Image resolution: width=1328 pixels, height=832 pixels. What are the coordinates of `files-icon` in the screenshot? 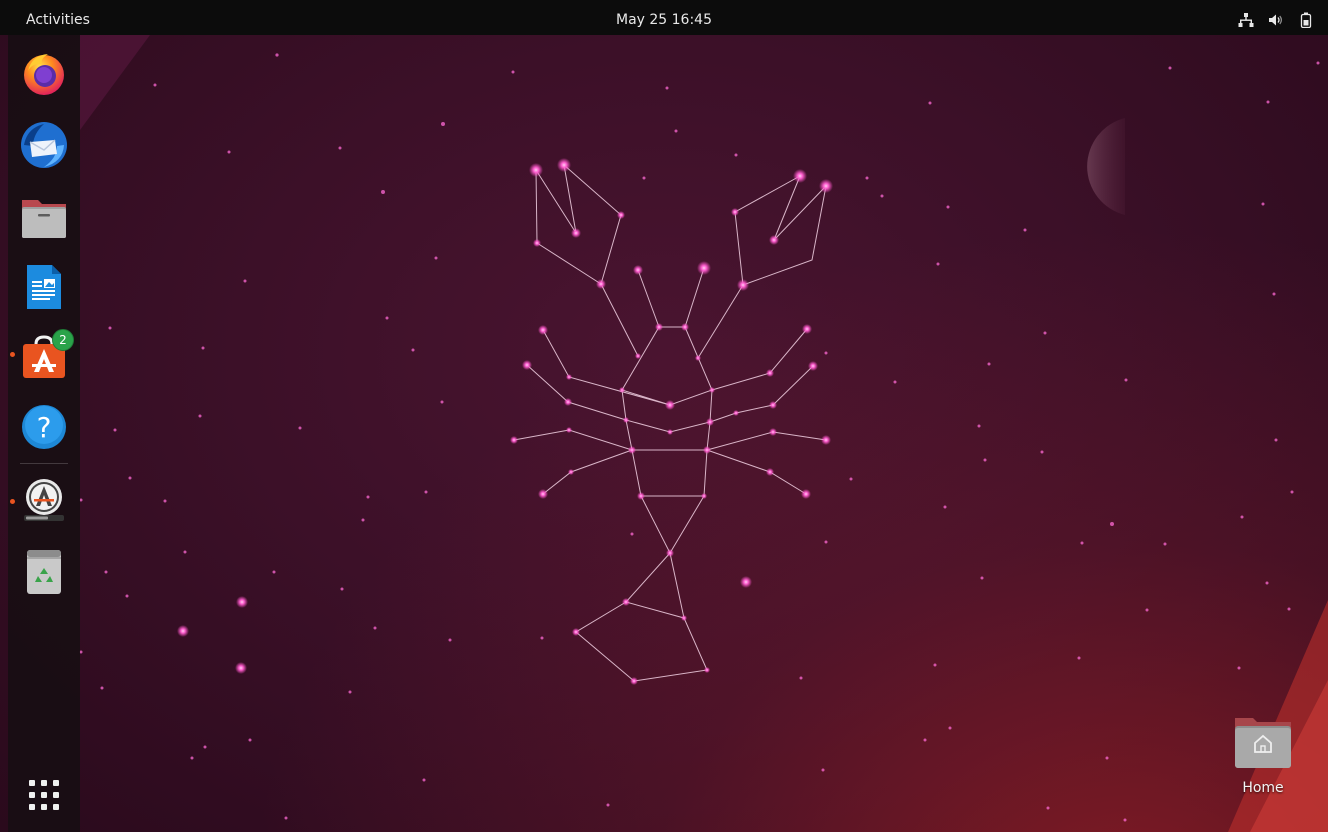 It's located at (44, 219).